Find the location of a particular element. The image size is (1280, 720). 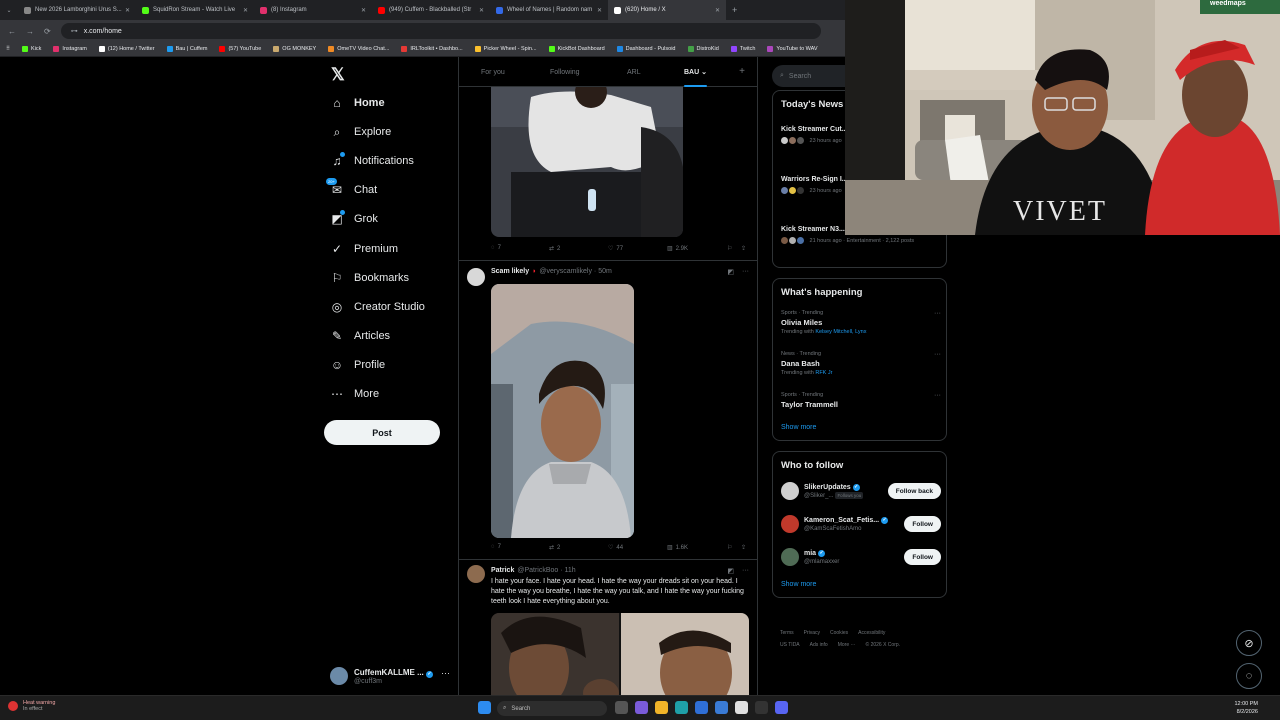

copilot-icon is located at coordinates (641, 707).